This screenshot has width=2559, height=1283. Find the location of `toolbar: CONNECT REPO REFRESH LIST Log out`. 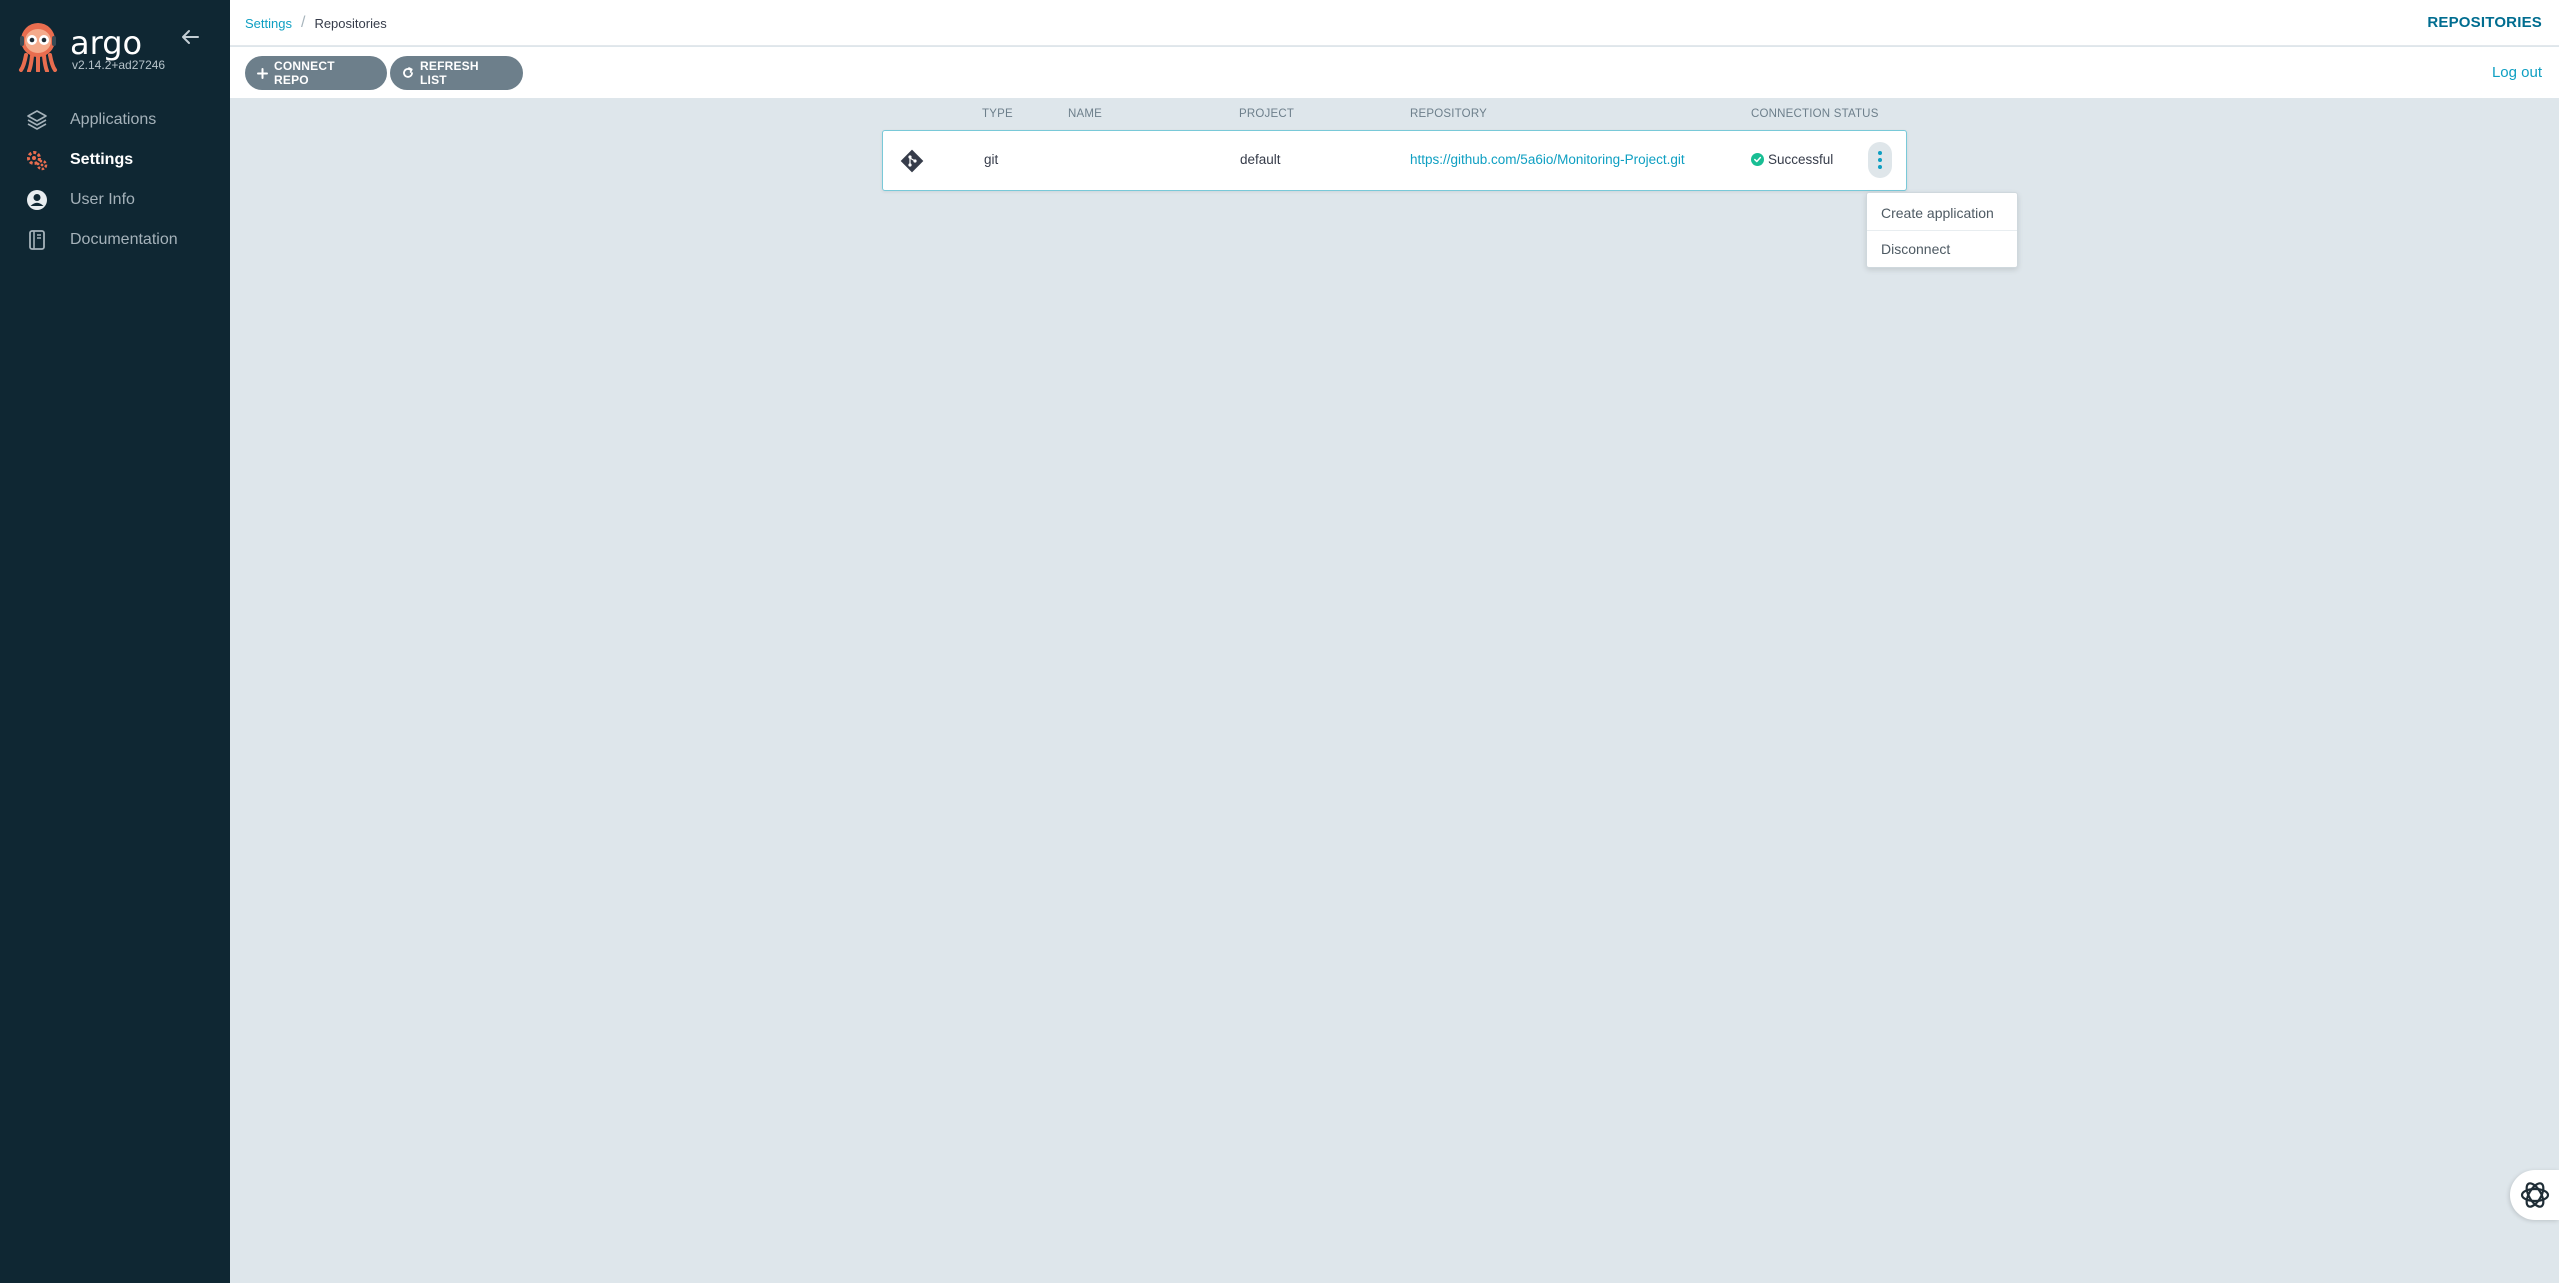

toolbar: CONNECT REPO REFRESH LIST Log out is located at coordinates (1394, 73).